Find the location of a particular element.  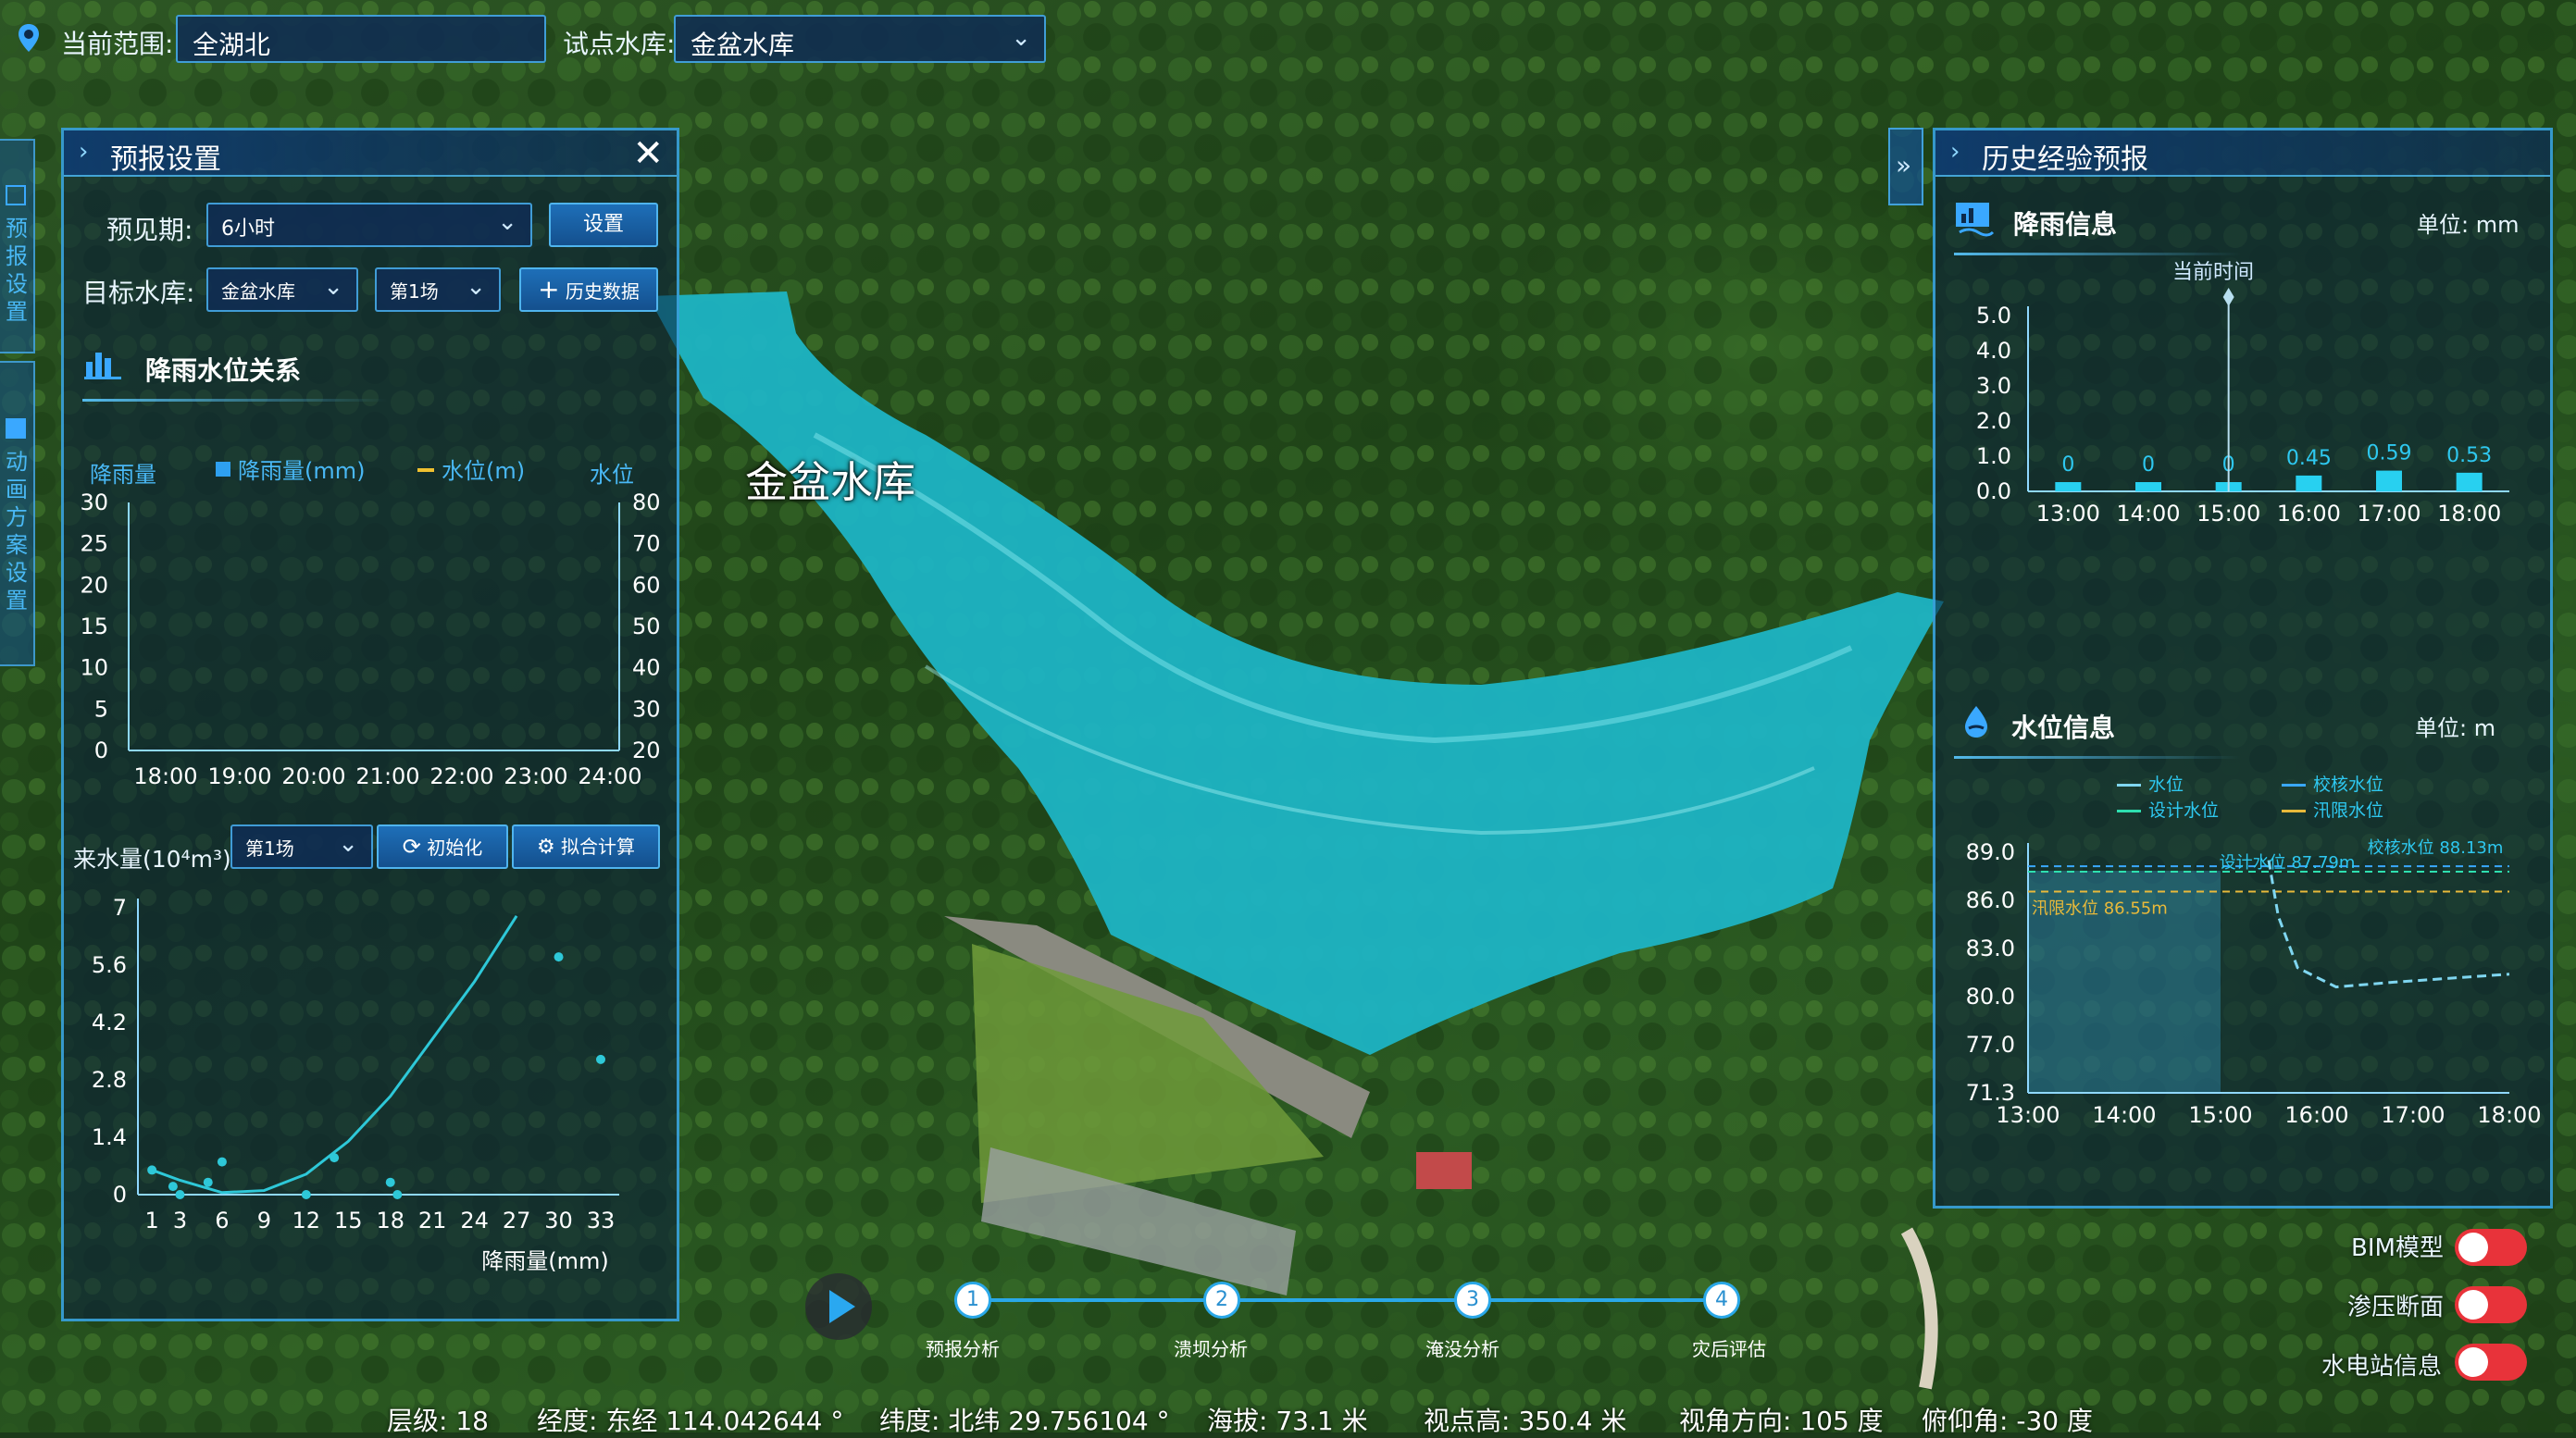

legend-check: 校核水位 is located at coordinates (2348, 785).